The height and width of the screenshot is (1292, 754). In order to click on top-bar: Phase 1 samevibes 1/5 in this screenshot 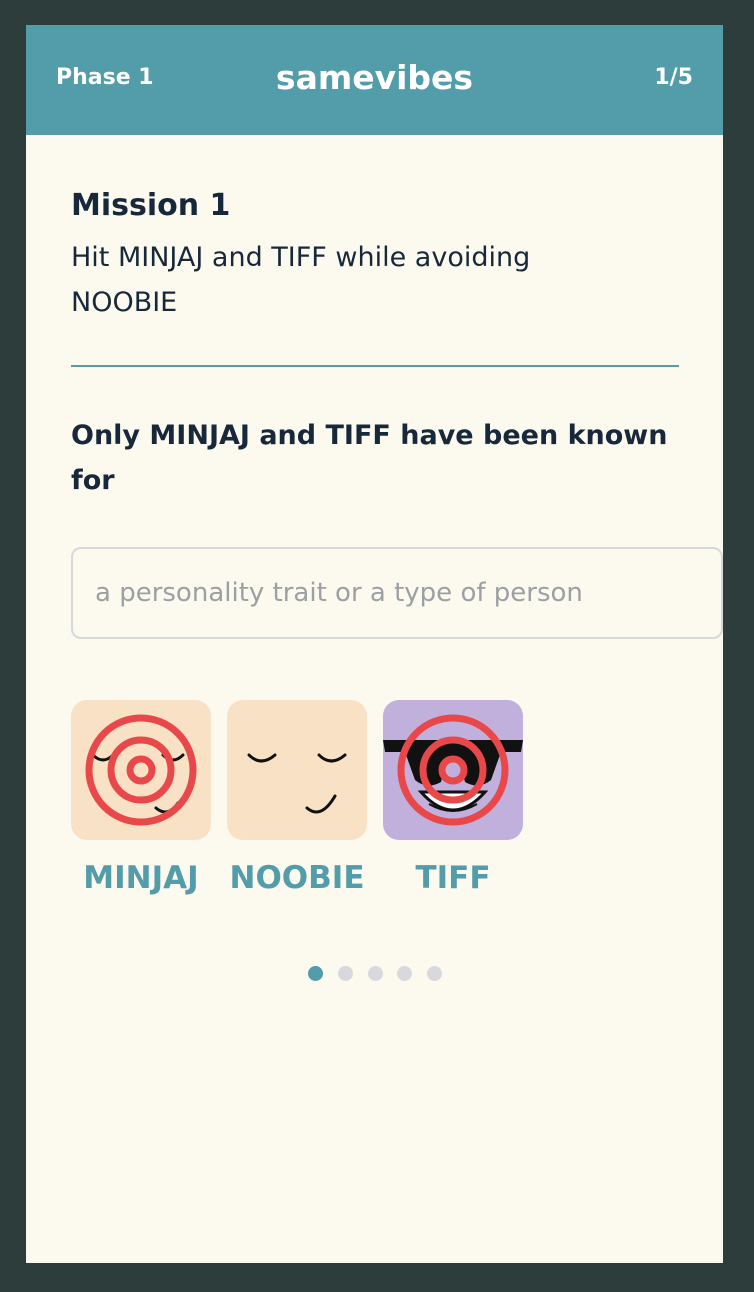, I will do `click(374, 80)`.